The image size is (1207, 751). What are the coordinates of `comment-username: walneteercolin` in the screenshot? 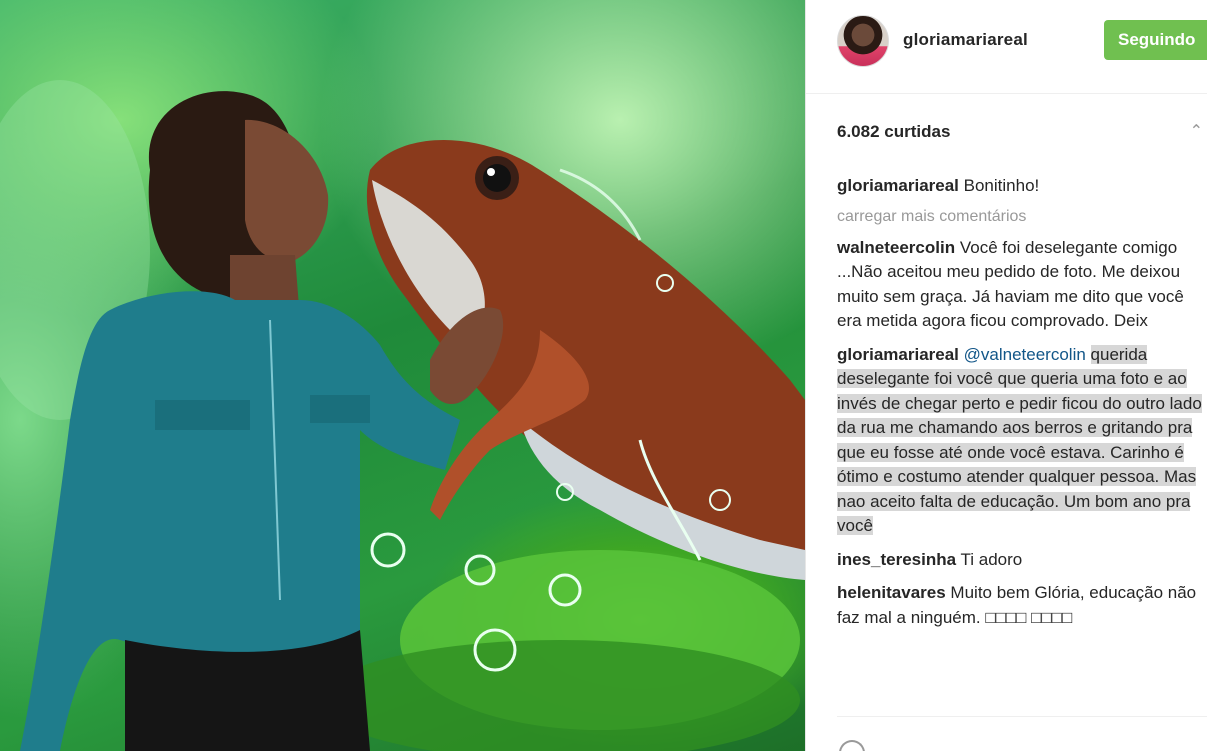 It's located at (896, 247).